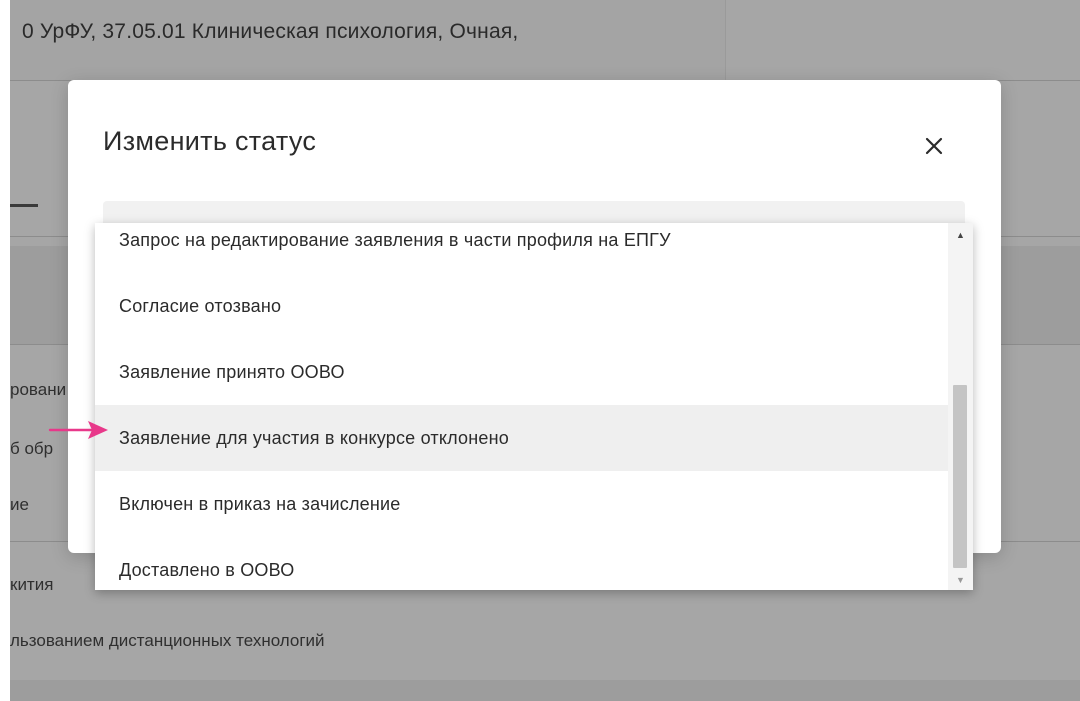 This screenshot has width=1080, height=701. What do you see at coordinates (167, 640) in the screenshot?
I see `background-bottom-text: льзованием дистанционных технологий` at bounding box center [167, 640].